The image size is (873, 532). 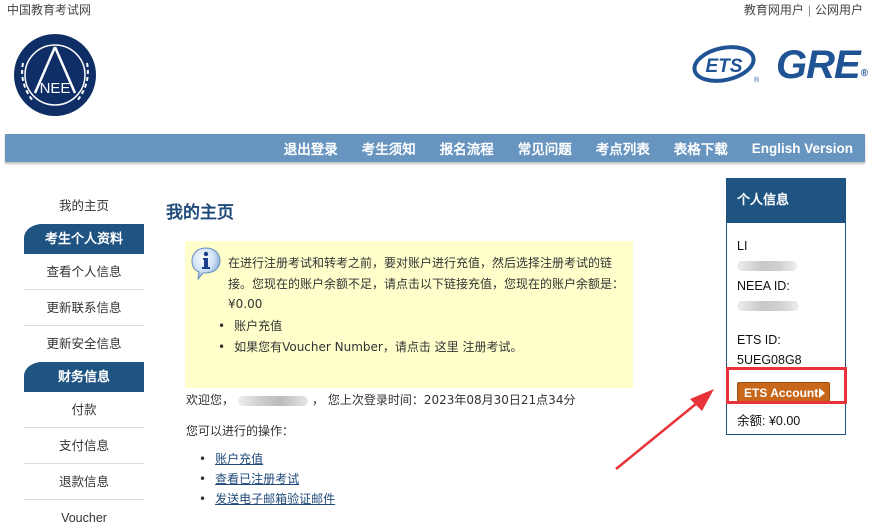 What do you see at coordinates (774, 10) in the screenshot?
I see `edu-user-link: 教育网用户` at bounding box center [774, 10].